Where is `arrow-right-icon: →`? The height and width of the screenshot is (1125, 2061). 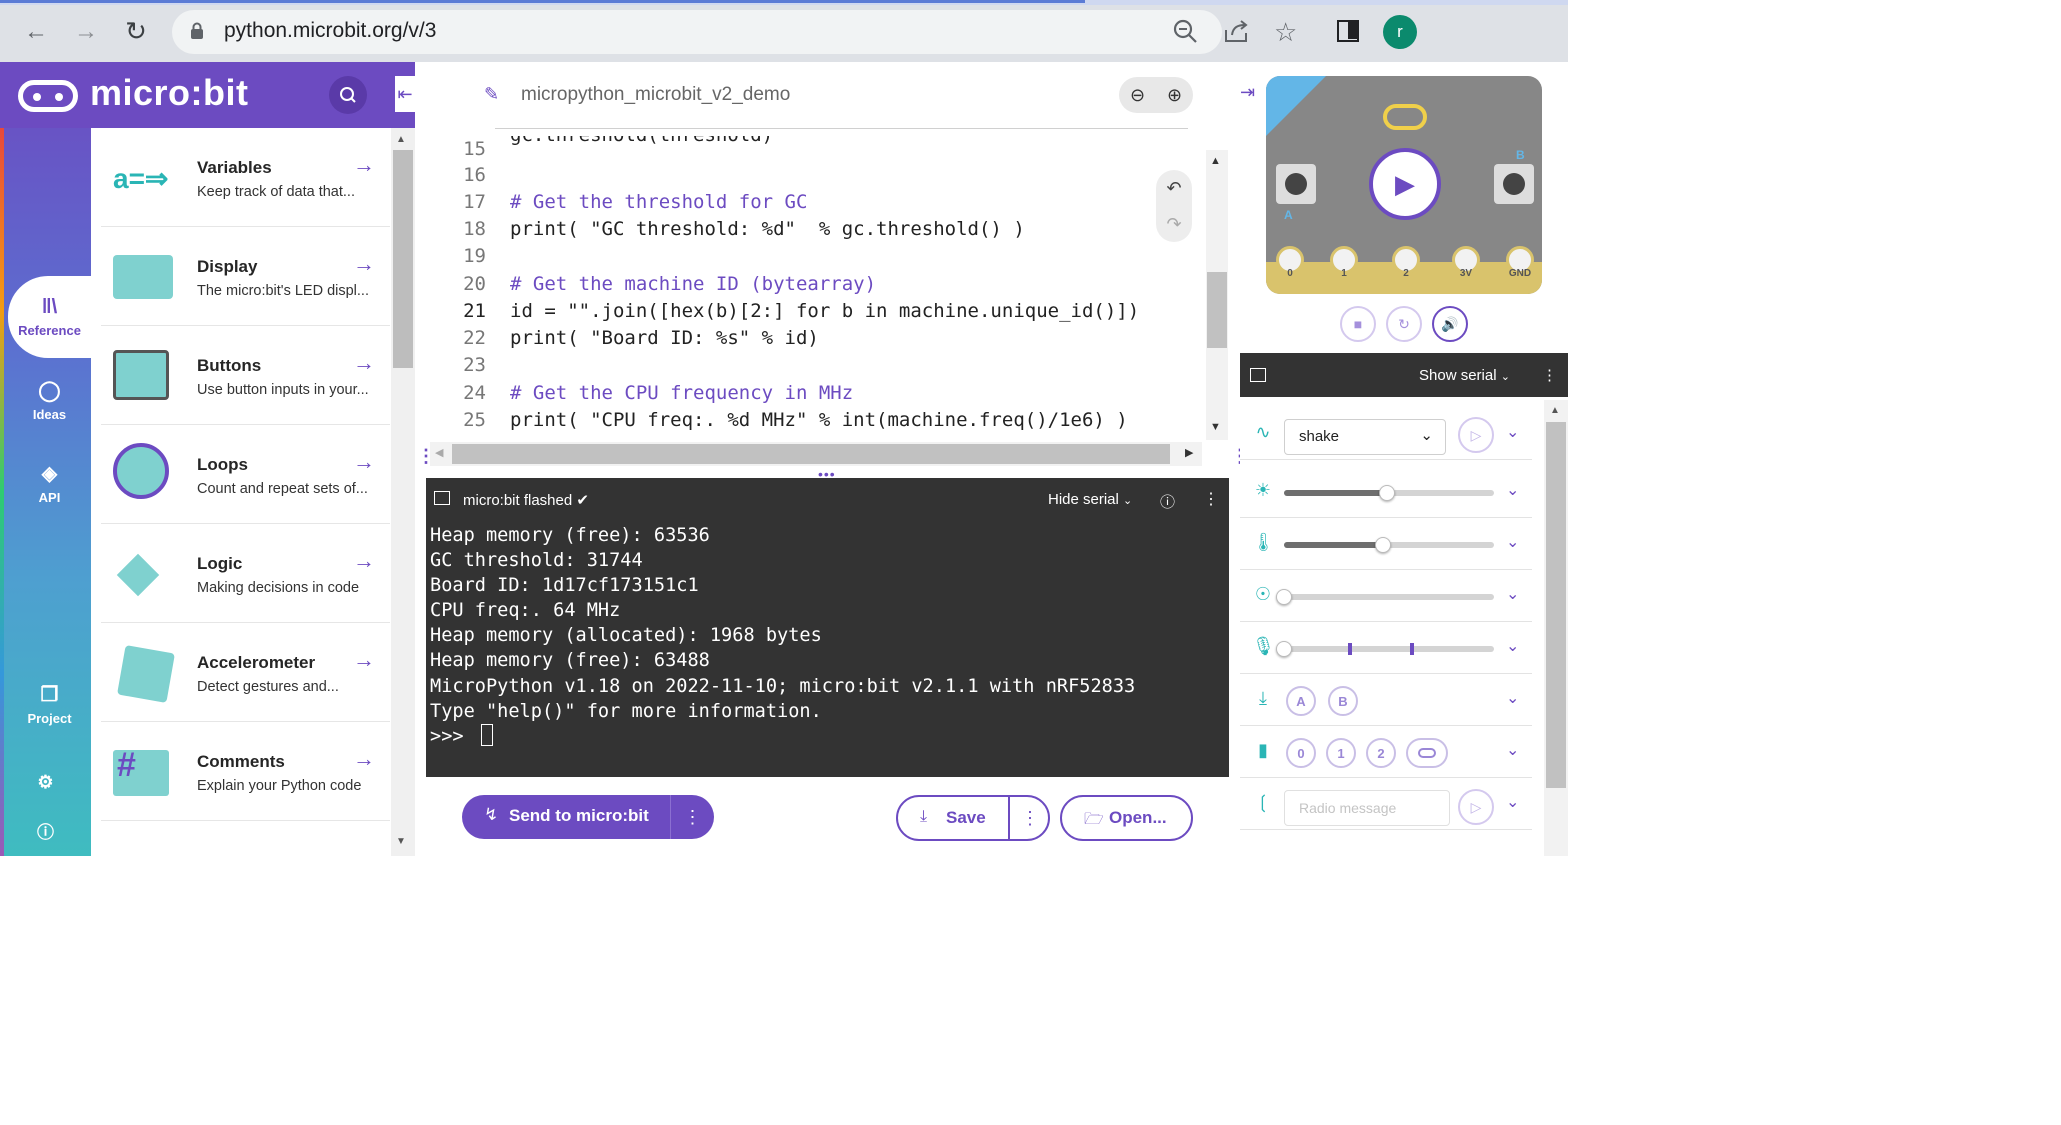
arrow-right-icon: → is located at coordinates (364, 263).